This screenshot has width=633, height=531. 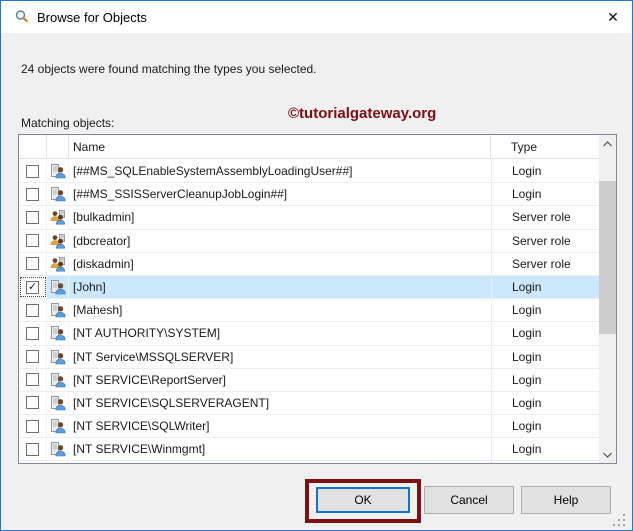 I want to click on scrollbar-thumb, so click(x=607, y=257).